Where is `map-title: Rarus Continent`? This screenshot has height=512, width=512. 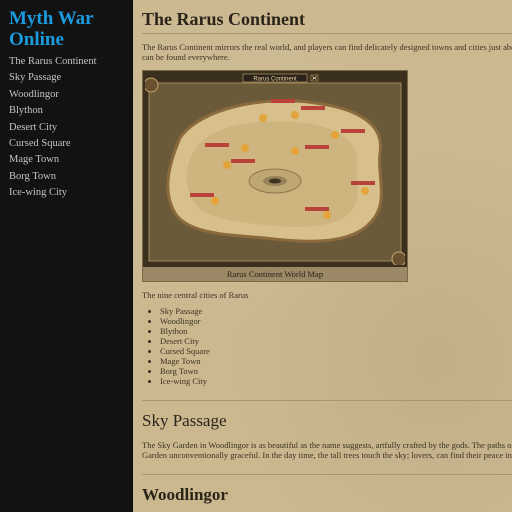 map-title: Rarus Continent is located at coordinates (275, 79).